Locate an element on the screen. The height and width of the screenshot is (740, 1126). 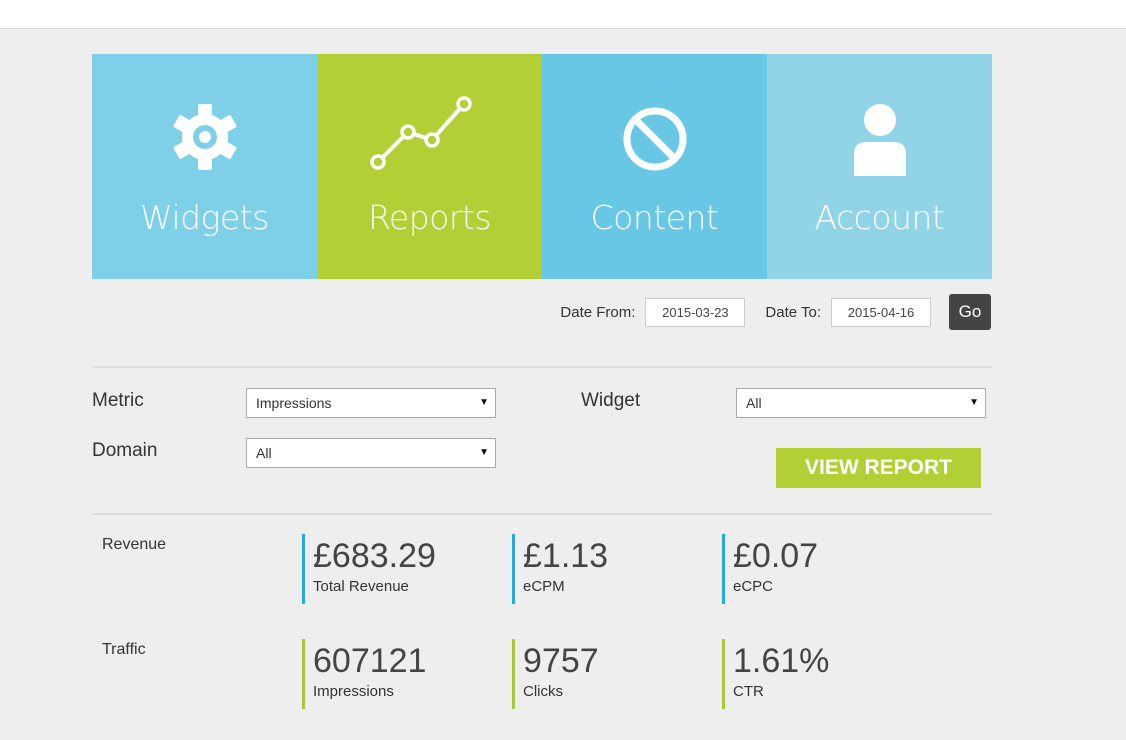
stat-total-revenue: £683.29 Total Revenue is located at coordinates (392, 569).